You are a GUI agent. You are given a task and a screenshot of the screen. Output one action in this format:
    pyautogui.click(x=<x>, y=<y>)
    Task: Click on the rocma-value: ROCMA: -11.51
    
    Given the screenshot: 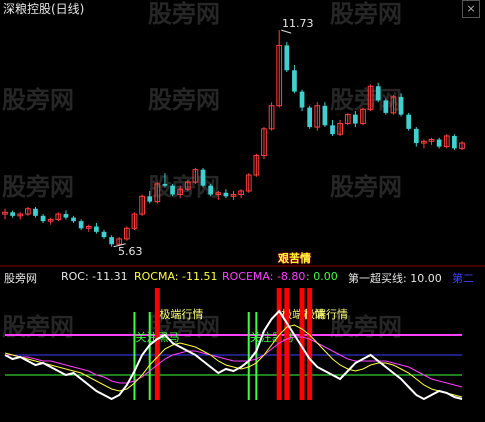 What is the action you would take?
    pyautogui.click(x=176, y=276)
    